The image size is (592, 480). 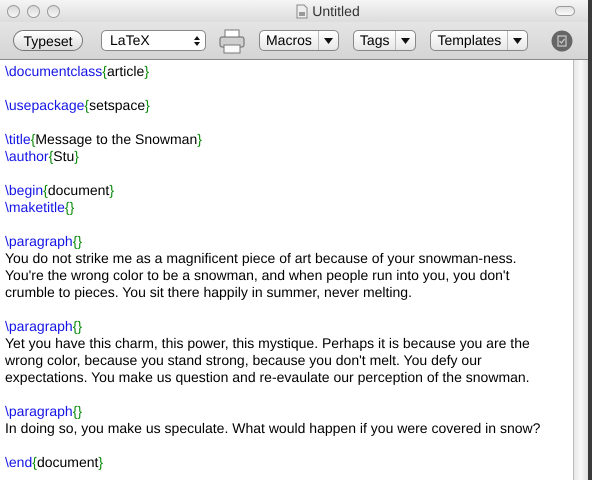 I want to click on source-text: Stu, so click(x=63, y=156).